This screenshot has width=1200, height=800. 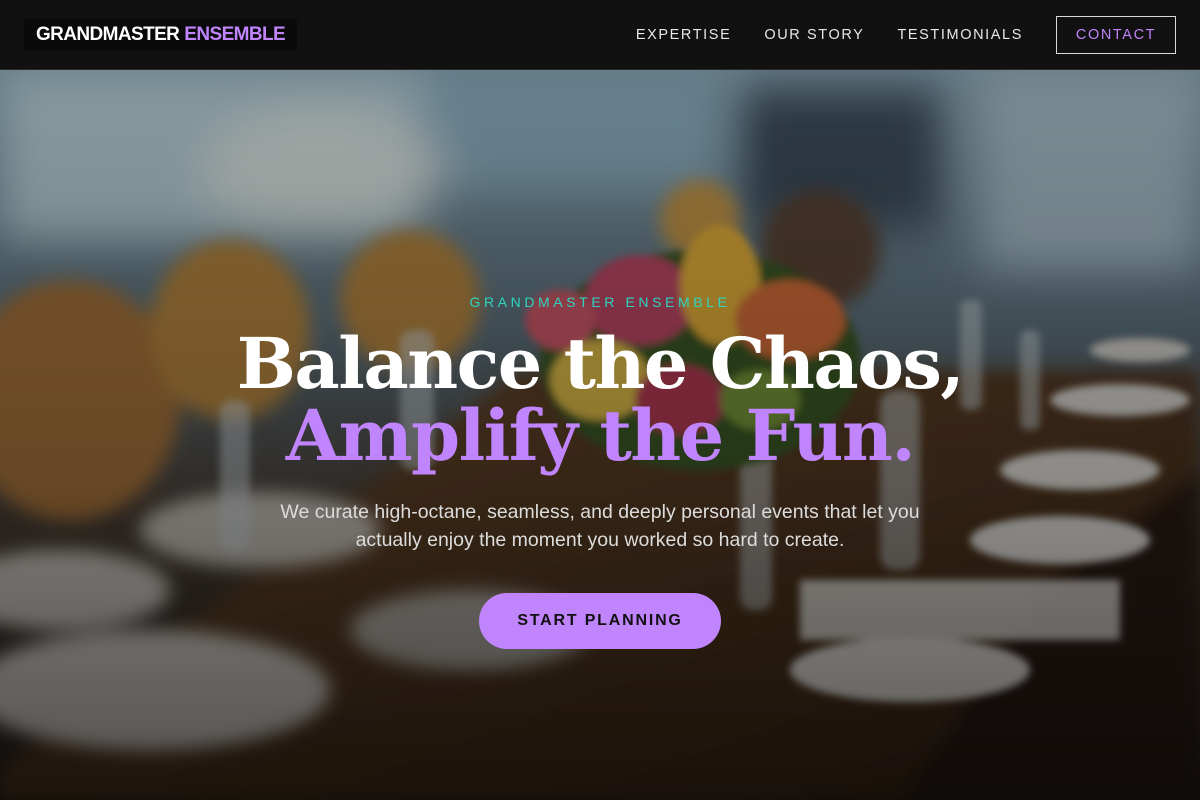 What do you see at coordinates (600, 363) in the screenshot?
I see `headline-line-1: Balance the Chaos,` at bounding box center [600, 363].